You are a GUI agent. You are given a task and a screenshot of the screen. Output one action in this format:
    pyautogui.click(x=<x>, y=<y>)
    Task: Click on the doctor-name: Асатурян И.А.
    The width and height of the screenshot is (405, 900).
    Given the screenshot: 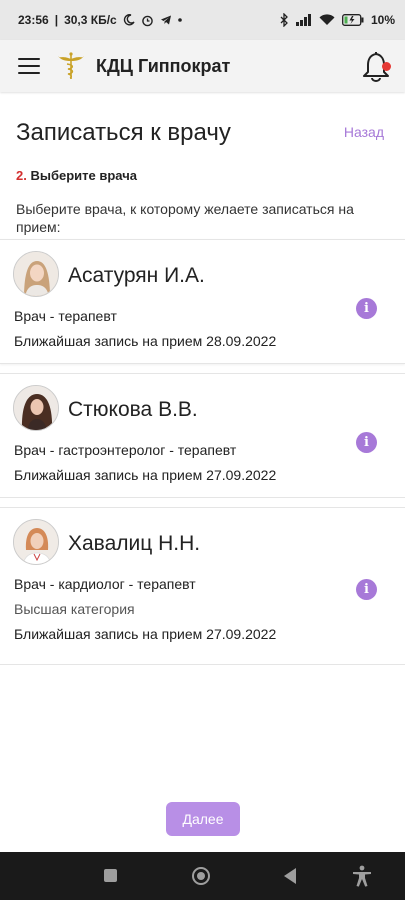 What is the action you would take?
    pyautogui.click(x=136, y=275)
    